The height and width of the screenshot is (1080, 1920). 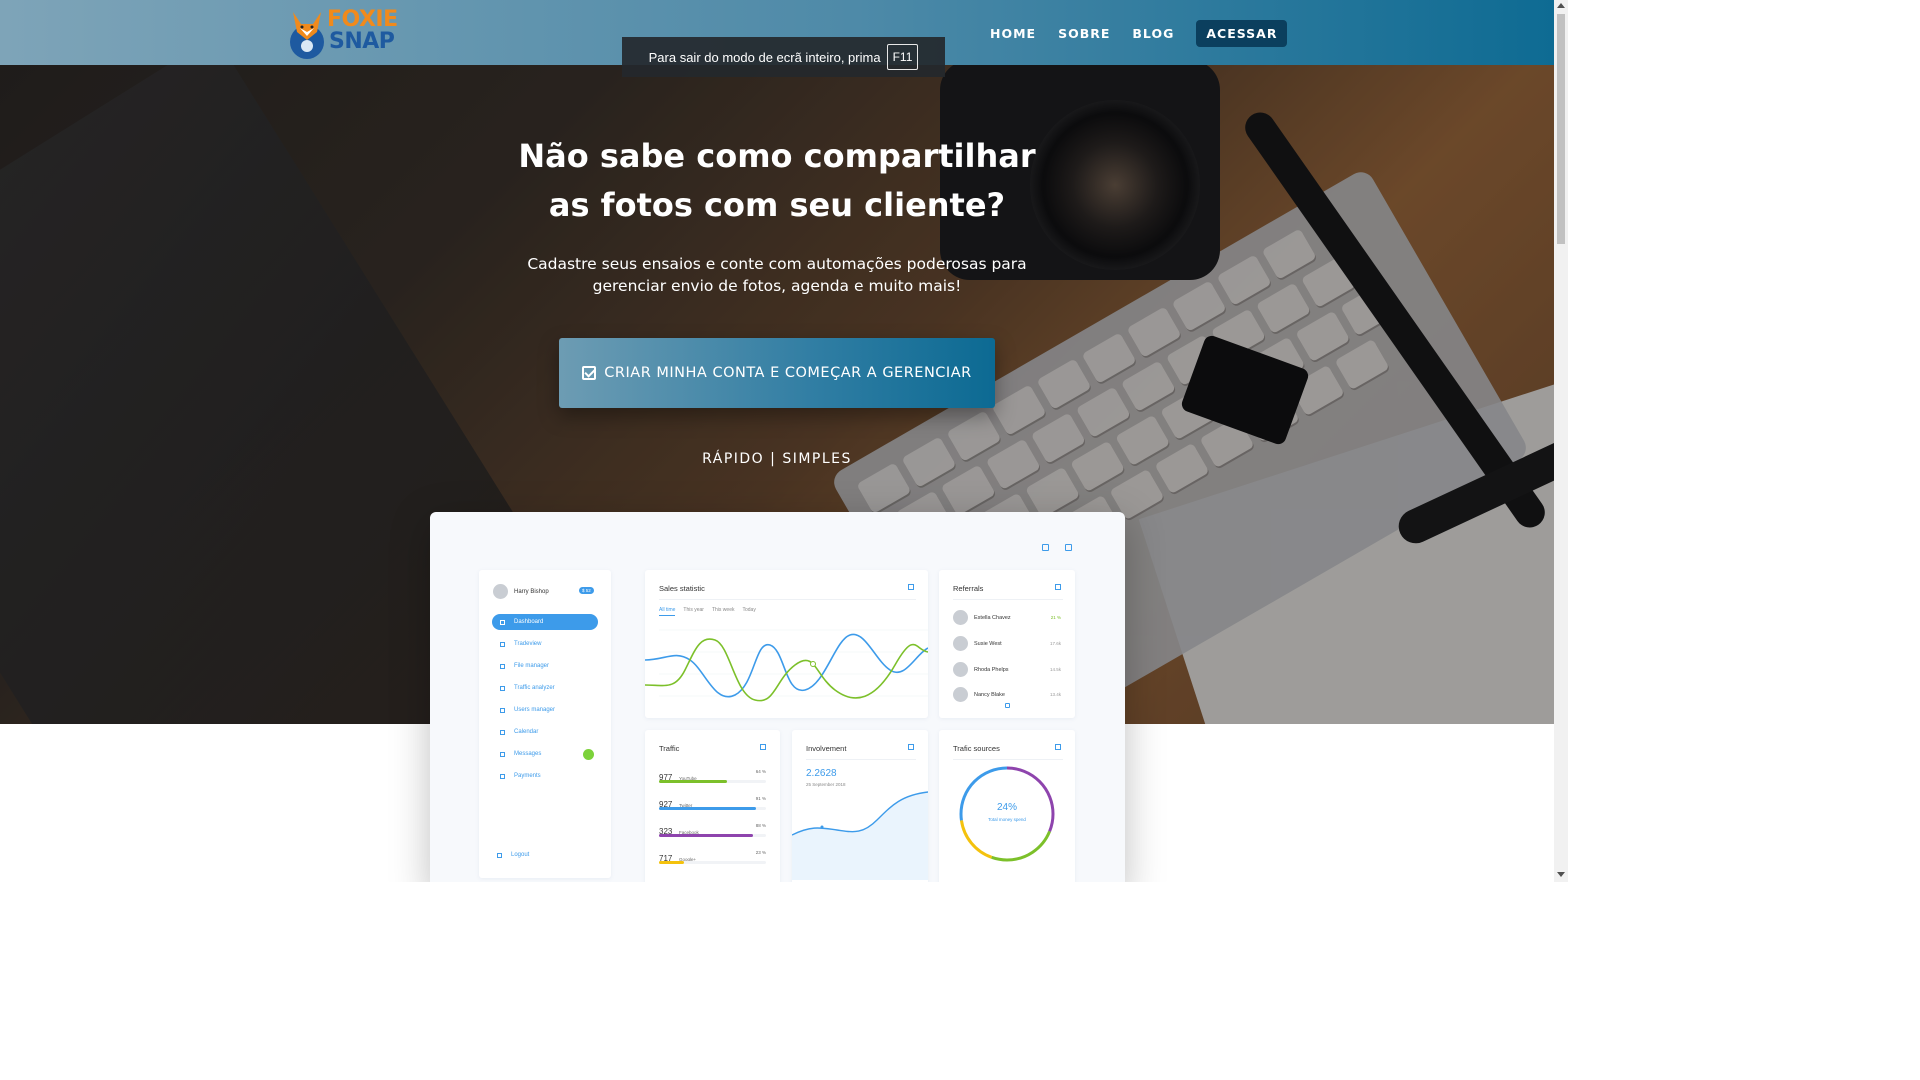 I want to click on sidebar-item-file-manager: File manager, so click(x=545, y=666).